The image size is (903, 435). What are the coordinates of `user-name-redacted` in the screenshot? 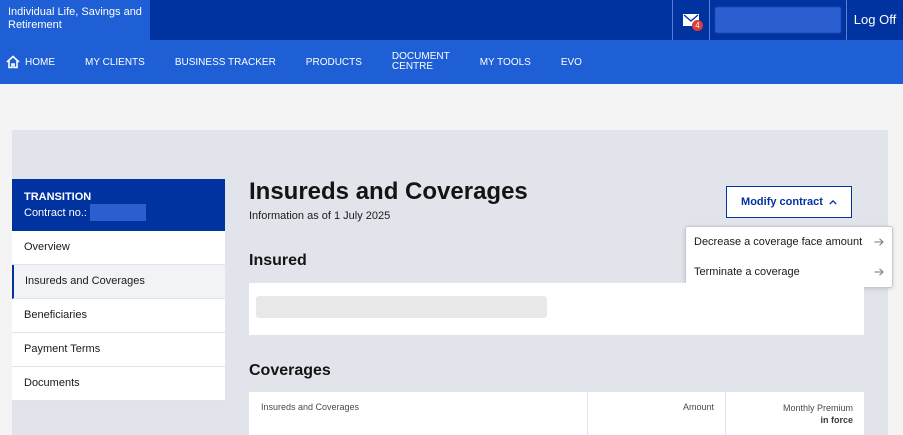 It's located at (778, 20).